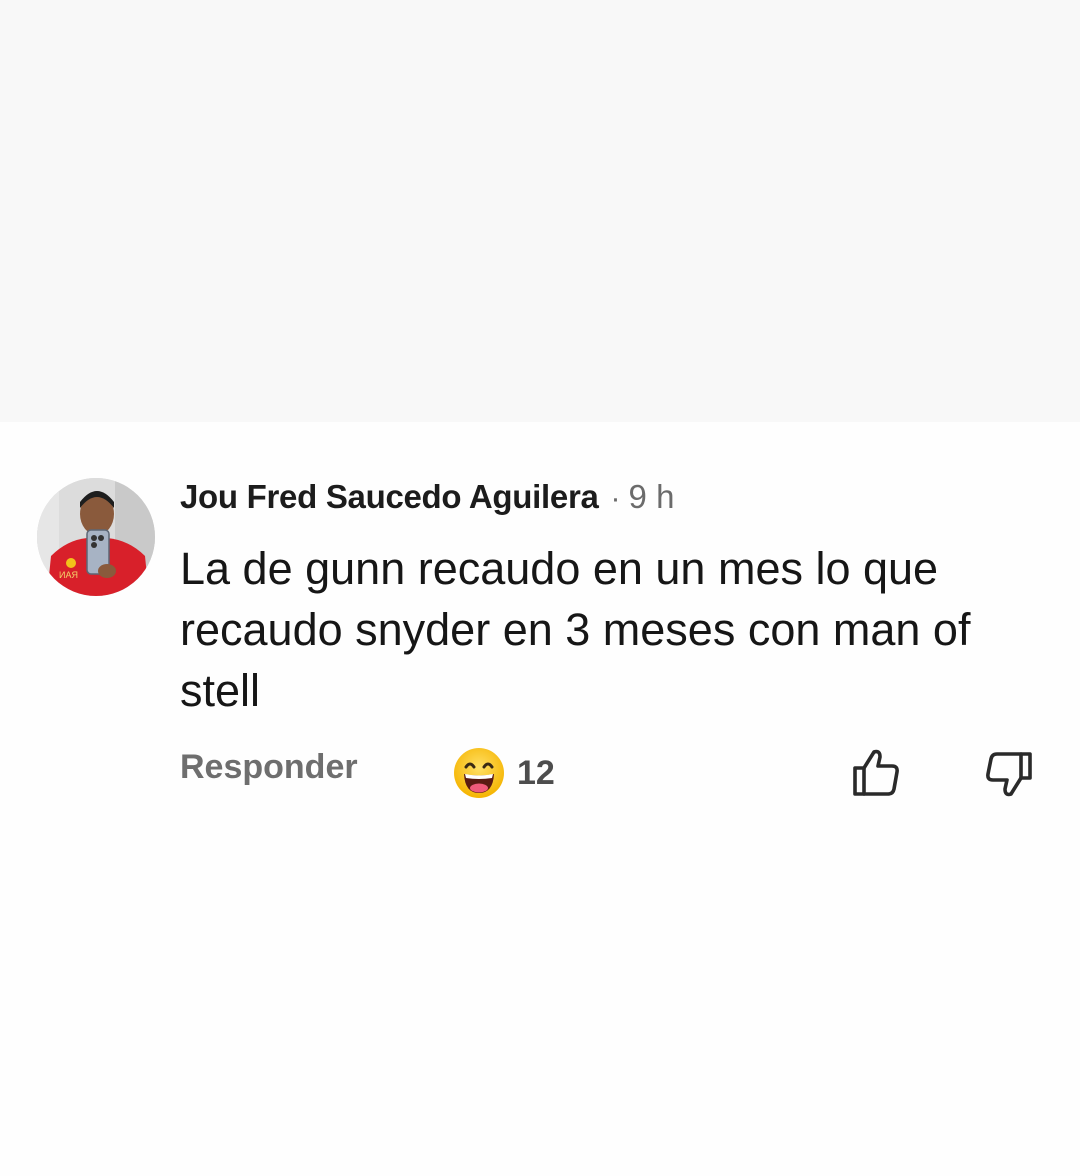 The height and width of the screenshot is (1176, 1080). I want to click on comment-timestamp: 9 h, so click(651, 496).